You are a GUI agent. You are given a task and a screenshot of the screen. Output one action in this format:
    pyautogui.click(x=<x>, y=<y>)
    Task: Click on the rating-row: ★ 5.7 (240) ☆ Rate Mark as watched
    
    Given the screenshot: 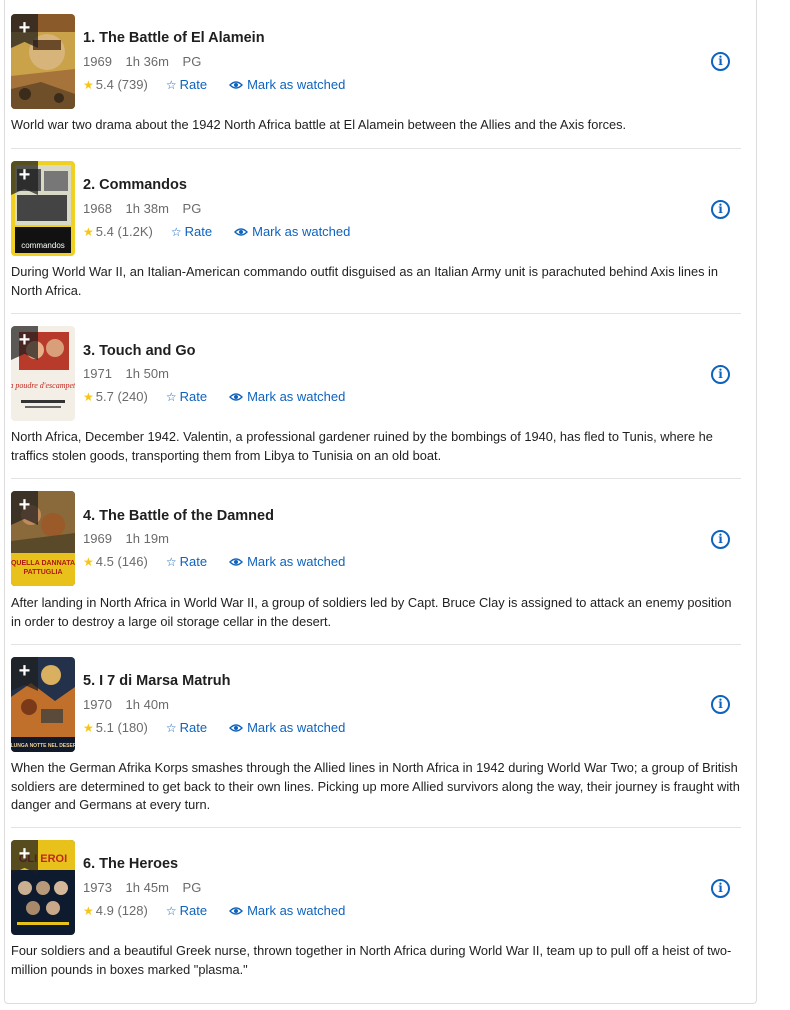 What is the action you would take?
    pyautogui.click(x=214, y=396)
    